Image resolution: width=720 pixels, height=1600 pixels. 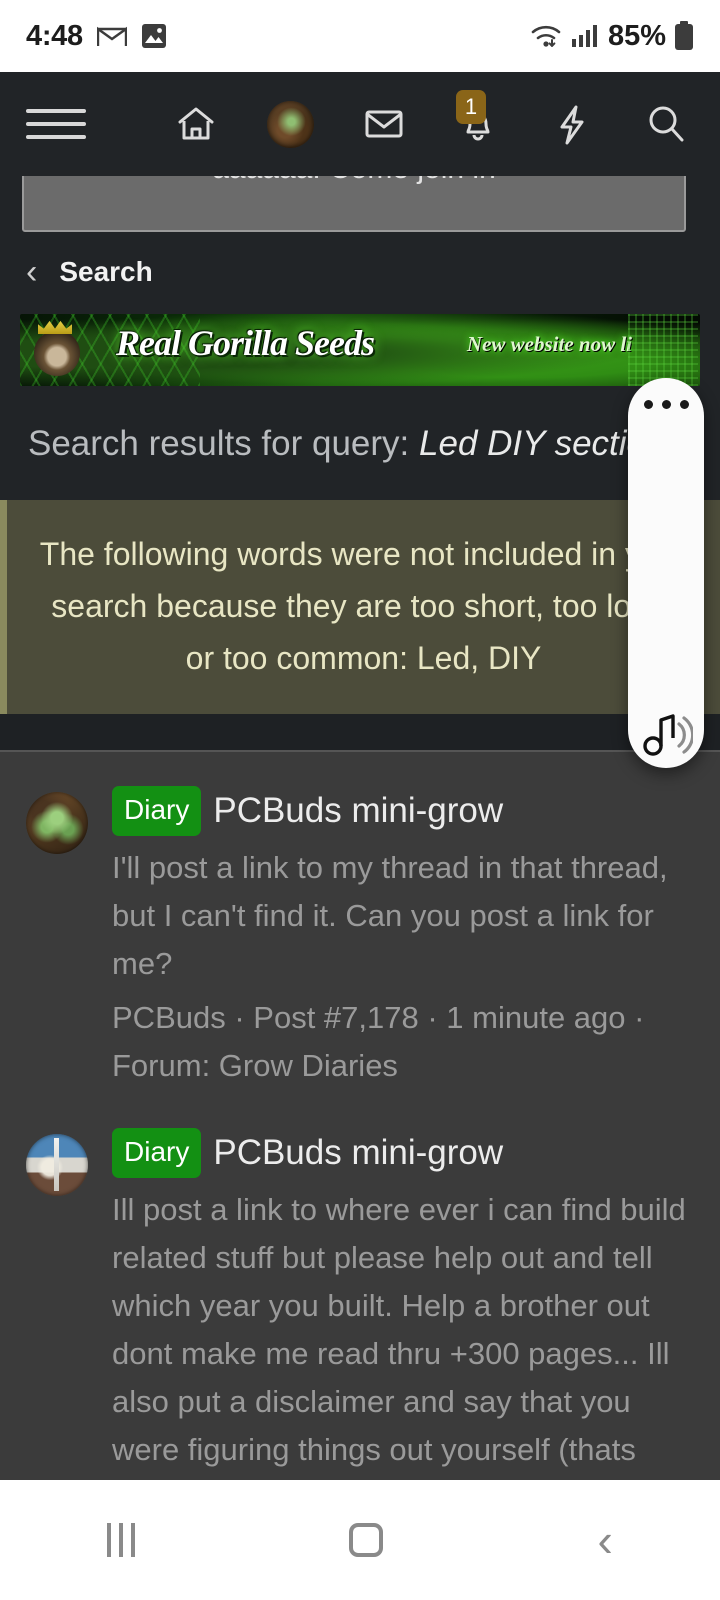 What do you see at coordinates (471, 107) in the screenshot?
I see `alerts-count-badge: 1` at bounding box center [471, 107].